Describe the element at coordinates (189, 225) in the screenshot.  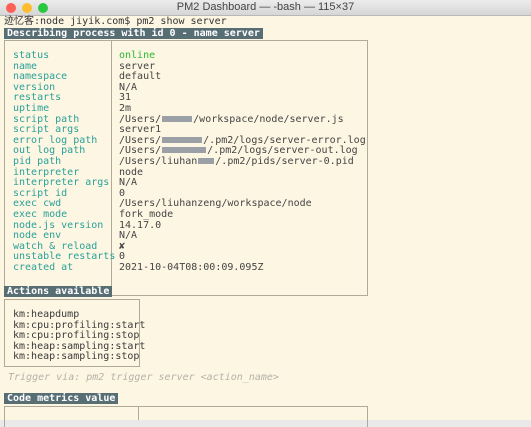
I see `info-row: node.js version 14.17.0` at that location.